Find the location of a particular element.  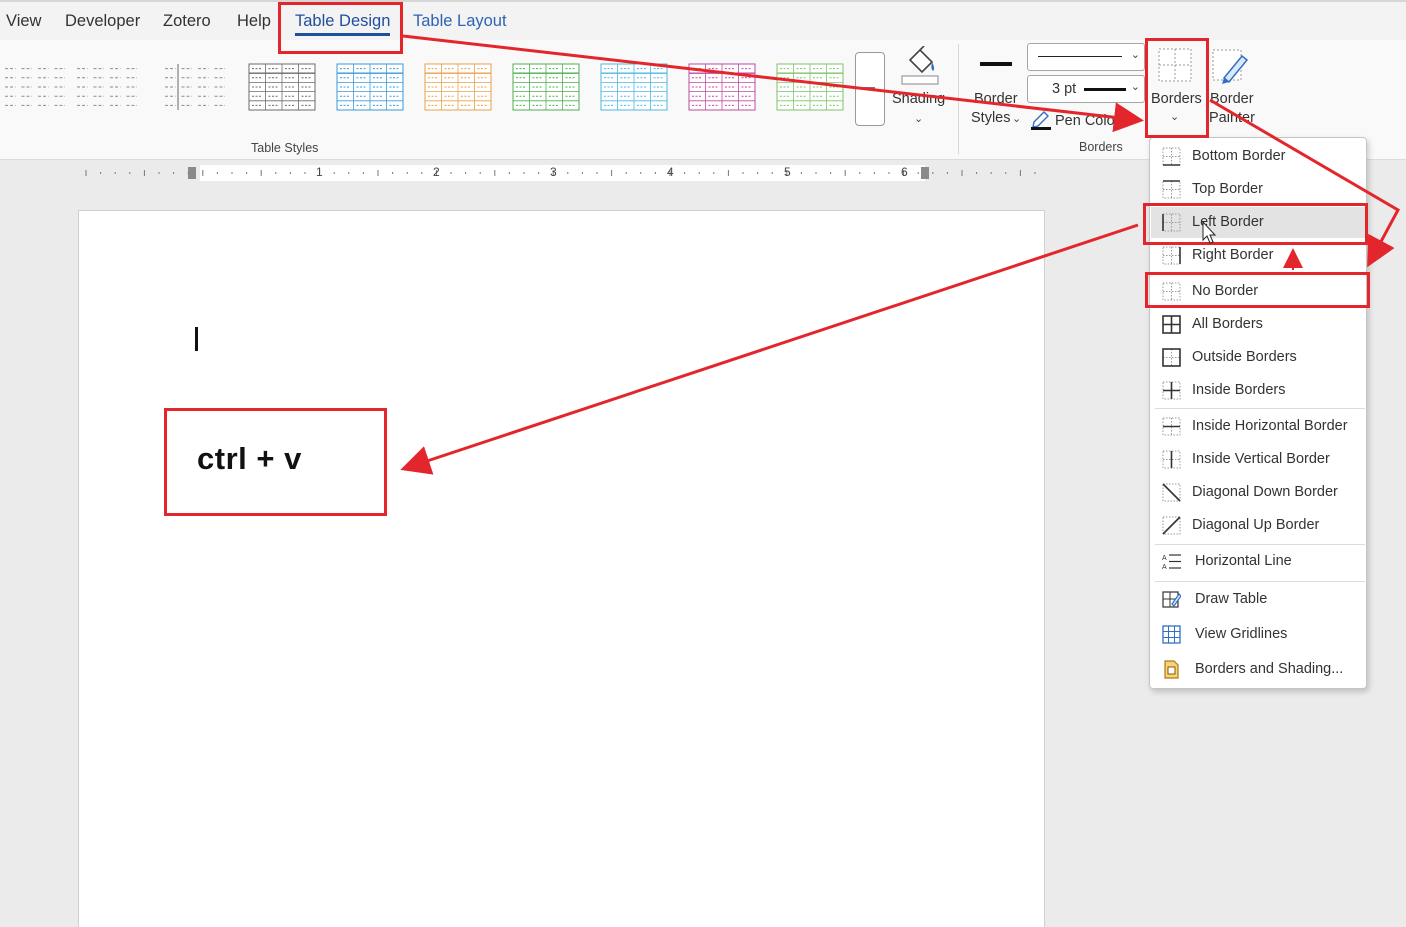

table-styles-group-label: Table Styles is located at coordinates (285, 148).